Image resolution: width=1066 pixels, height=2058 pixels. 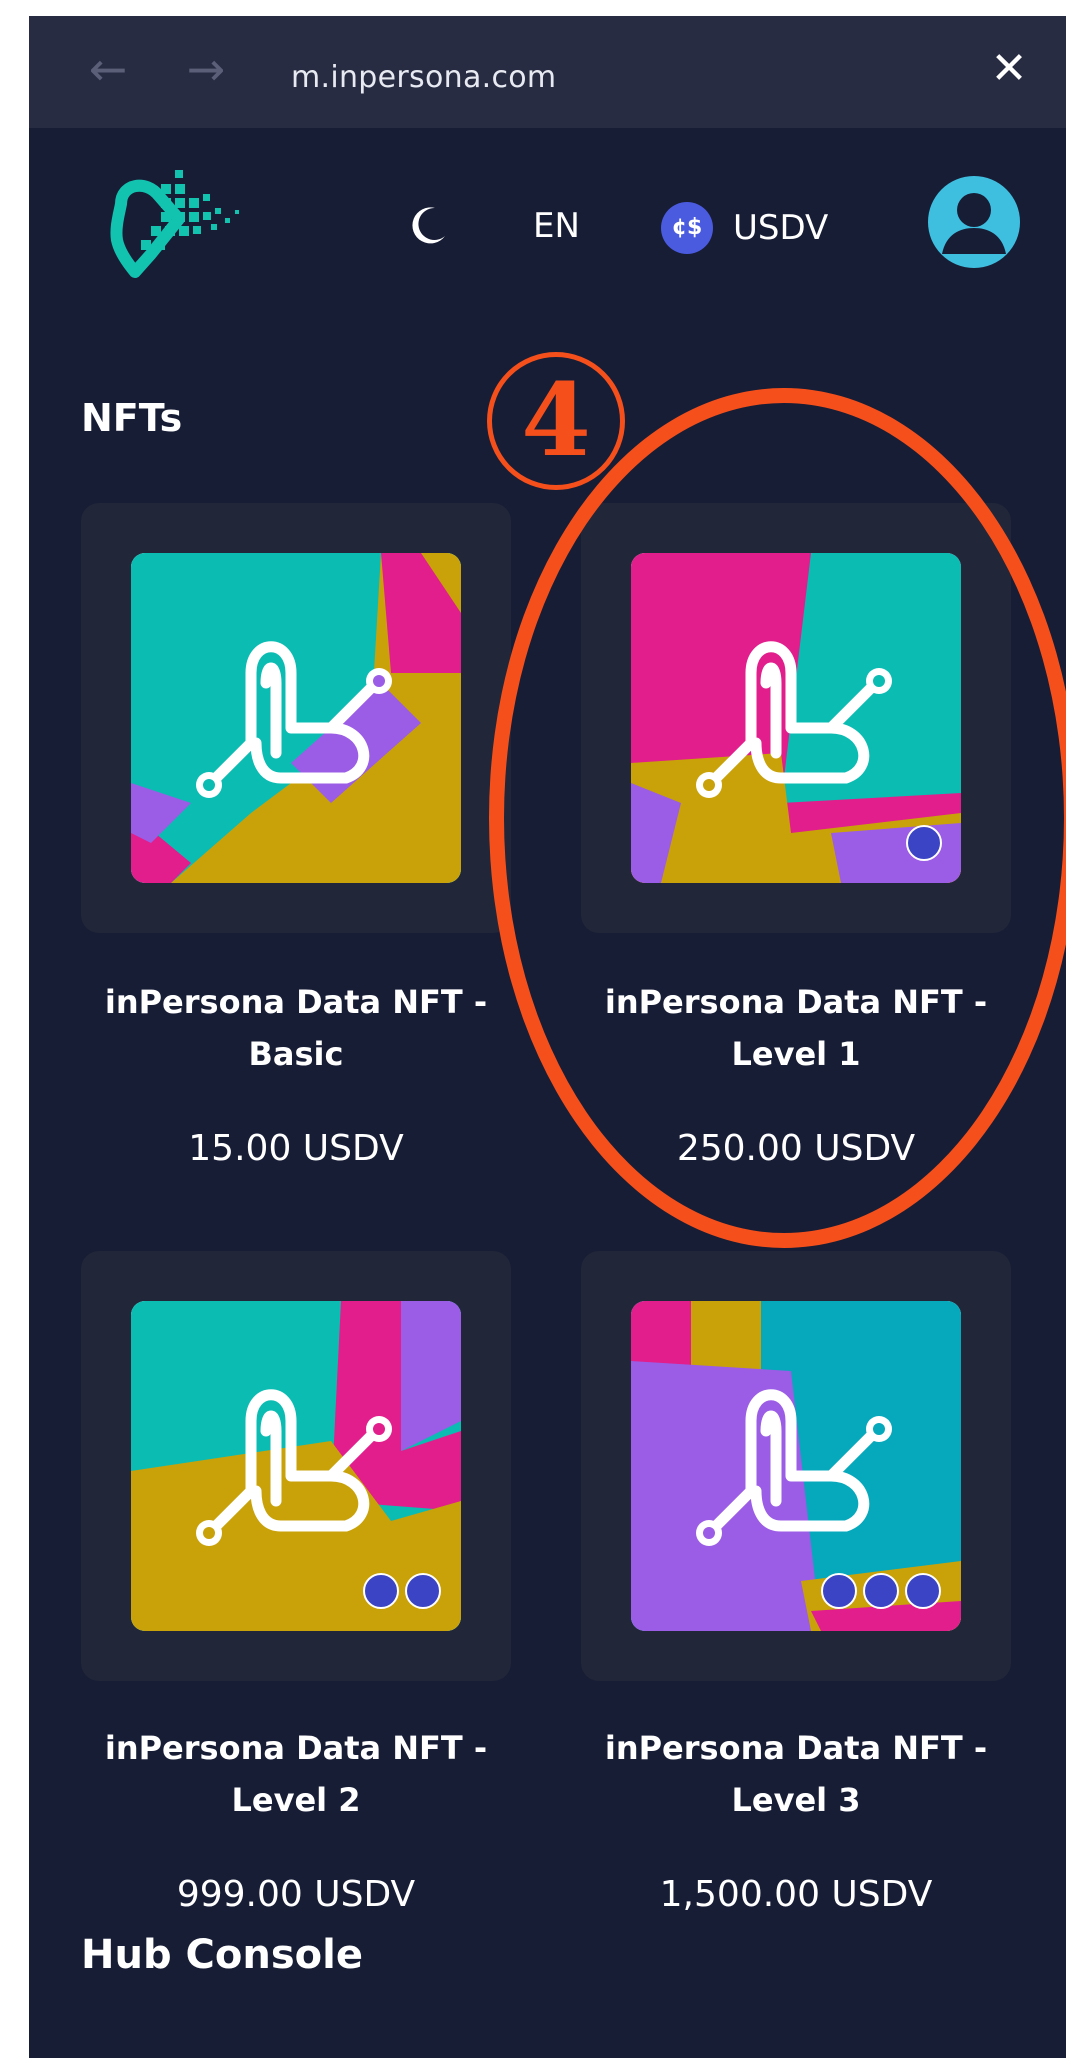 I want to click on nft-title: inPersona Data NFT - Basic, so click(x=296, y=1028).